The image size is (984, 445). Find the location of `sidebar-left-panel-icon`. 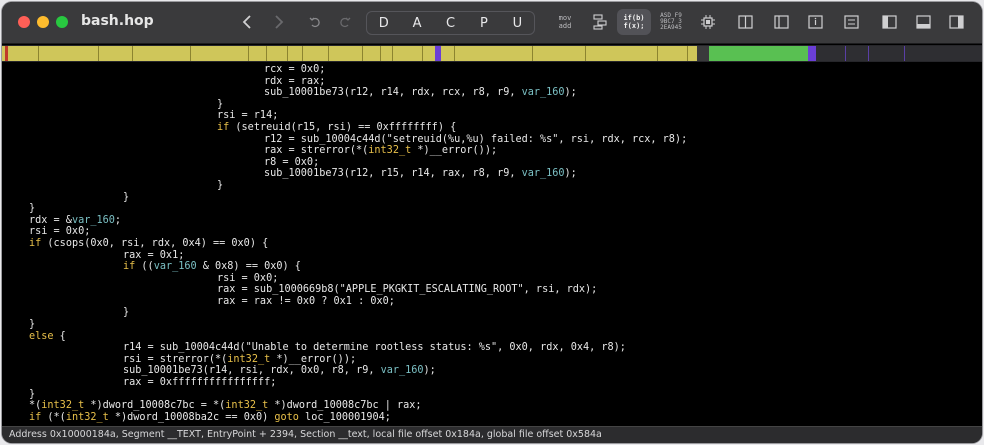

sidebar-left-panel-icon is located at coordinates (781, 22).